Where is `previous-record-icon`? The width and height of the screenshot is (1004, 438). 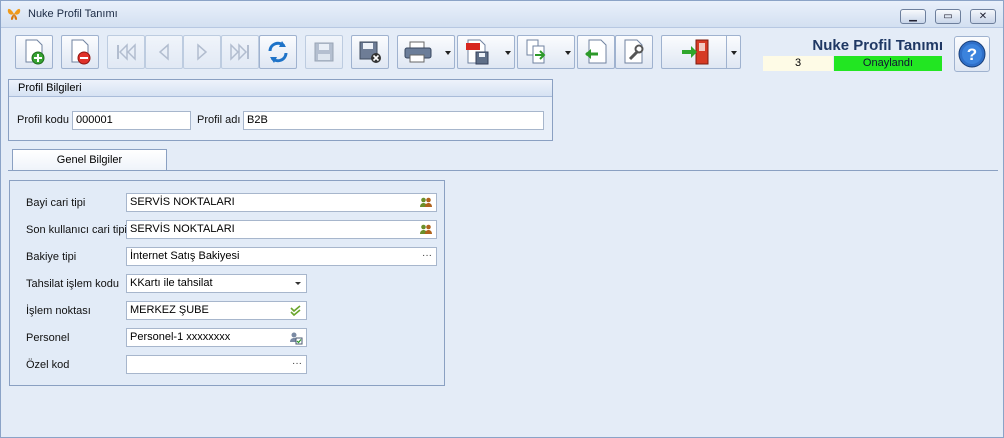
previous-record-icon is located at coordinates (163, 52).